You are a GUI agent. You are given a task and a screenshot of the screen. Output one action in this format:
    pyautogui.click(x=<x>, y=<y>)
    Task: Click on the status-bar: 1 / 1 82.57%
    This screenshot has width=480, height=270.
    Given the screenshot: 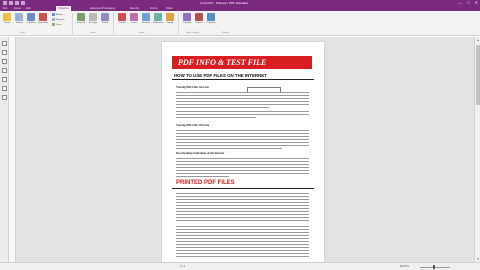 What is the action you would take?
    pyautogui.click(x=240, y=266)
    